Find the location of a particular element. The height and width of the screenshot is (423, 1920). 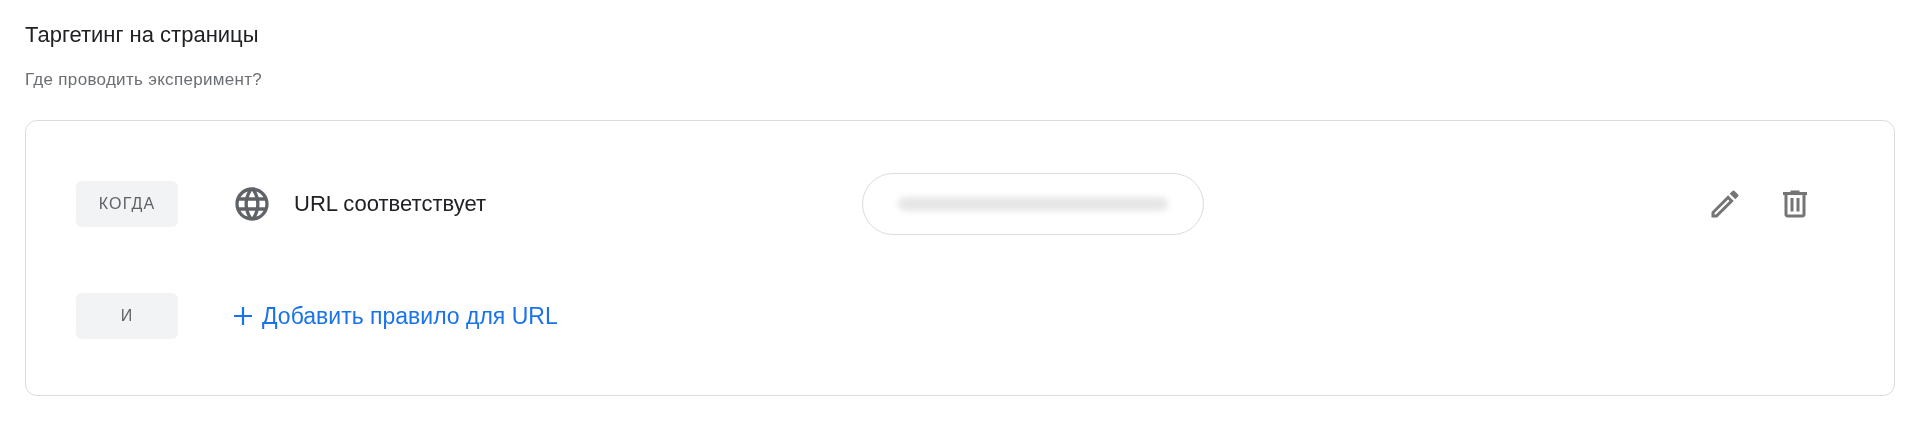

operator-badge: И is located at coordinates (127, 316).